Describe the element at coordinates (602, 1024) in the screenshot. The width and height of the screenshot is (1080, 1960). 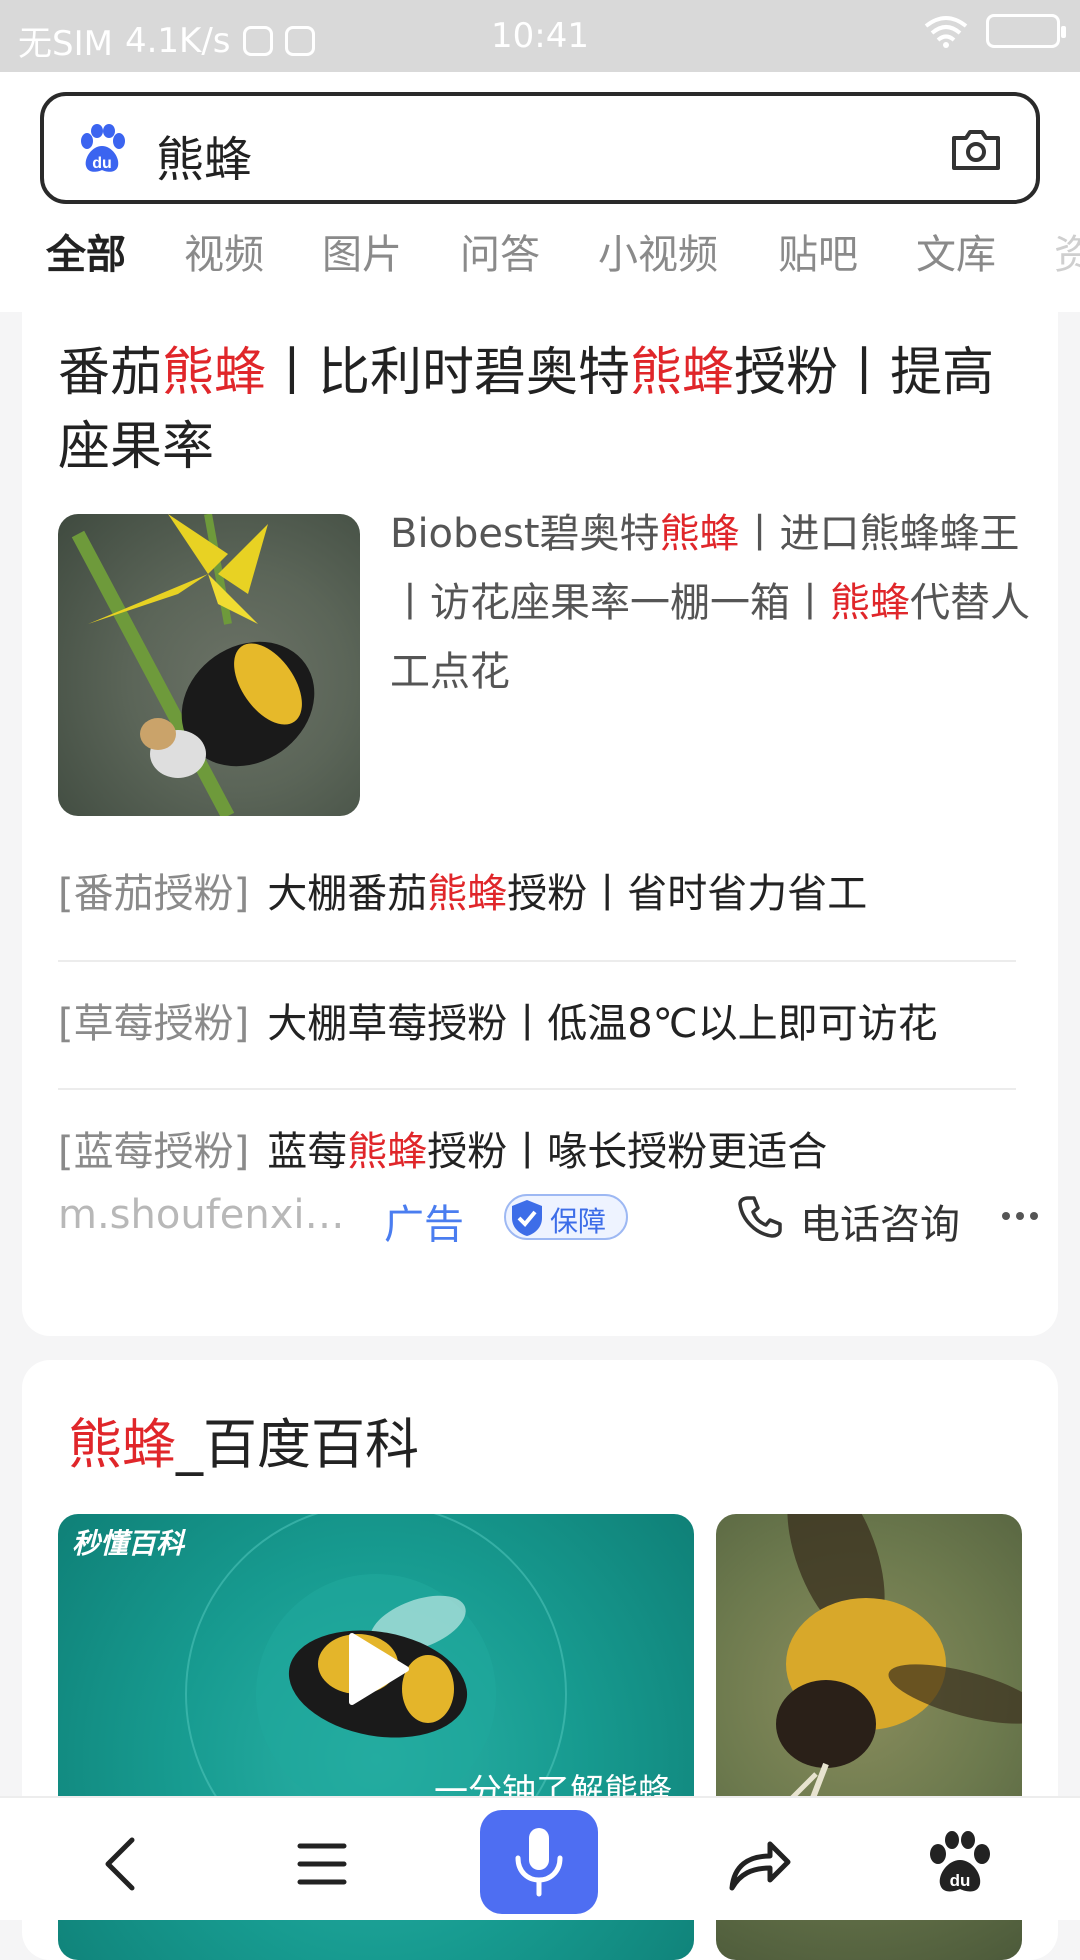
I see `sub-link-text: 大棚草莓授粉丨低温8℃以上即可访花` at that location.